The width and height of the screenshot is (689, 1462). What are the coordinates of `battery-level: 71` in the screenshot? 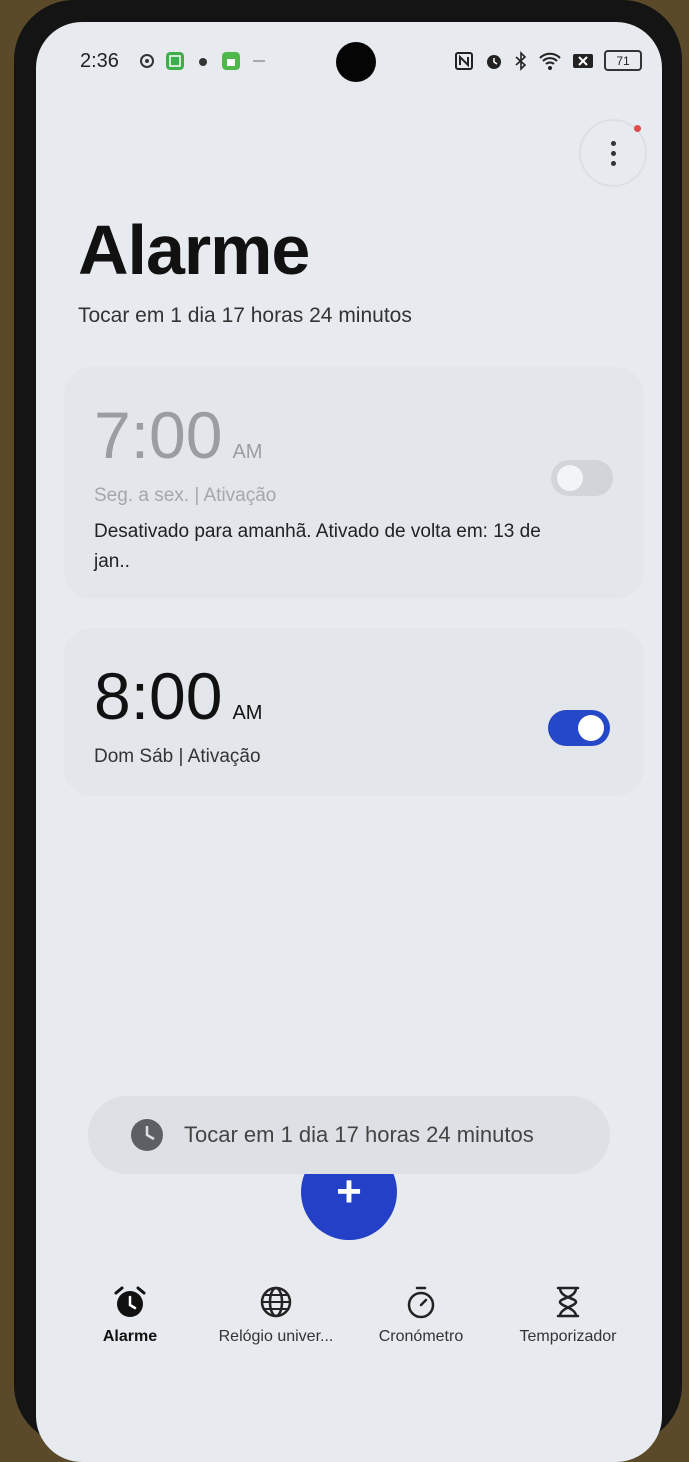 It's located at (623, 60).